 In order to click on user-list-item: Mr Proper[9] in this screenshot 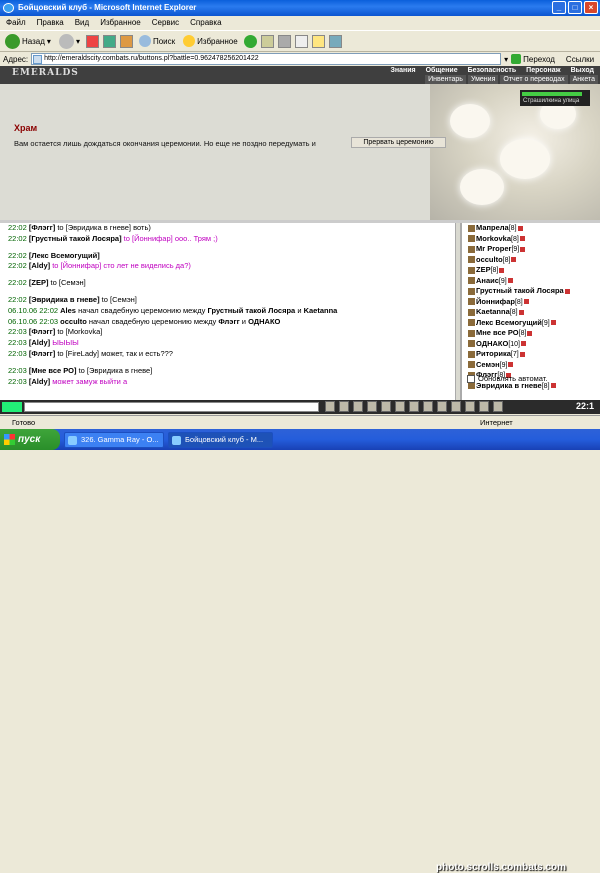, I will do `click(534, 249)`.